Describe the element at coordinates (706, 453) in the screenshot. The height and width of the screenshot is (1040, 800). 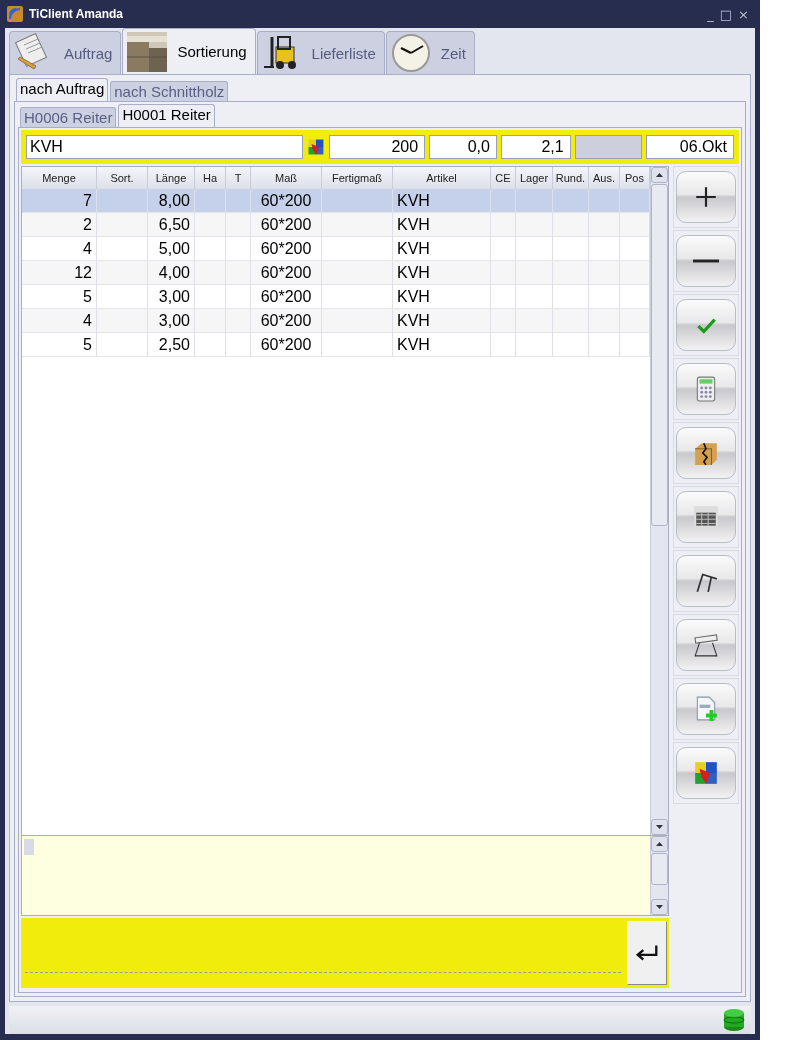
I see `cracked-box-icon` at that location.